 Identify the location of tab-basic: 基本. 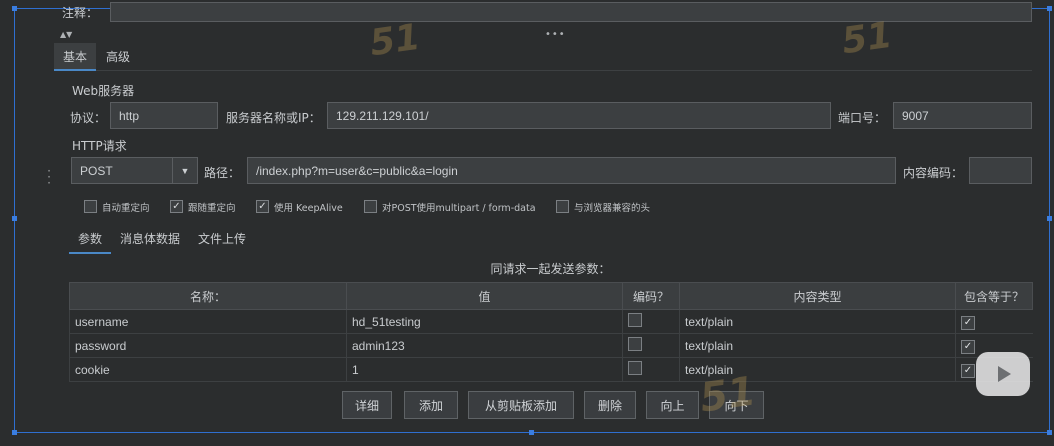
(75, 57).